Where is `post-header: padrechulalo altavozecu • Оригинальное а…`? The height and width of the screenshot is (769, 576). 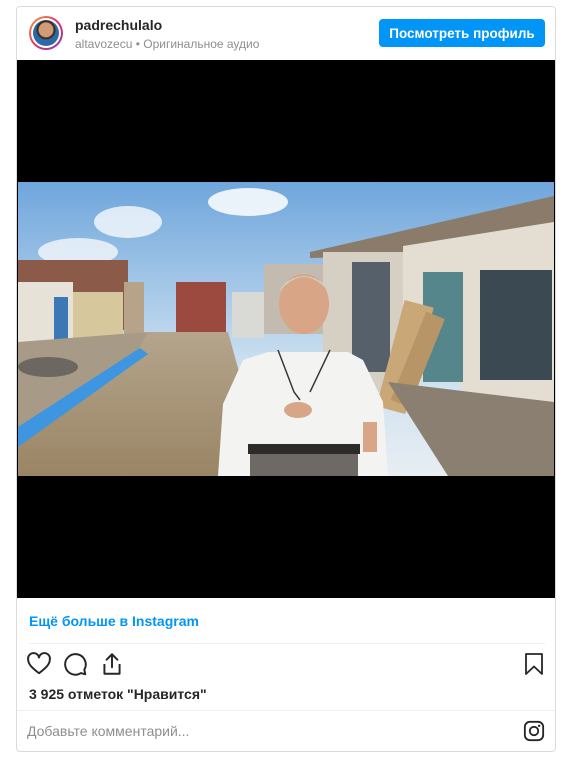 post-header: padrechulalo altavozecu • Оригинальное а… is located at coordinates (286, 33).